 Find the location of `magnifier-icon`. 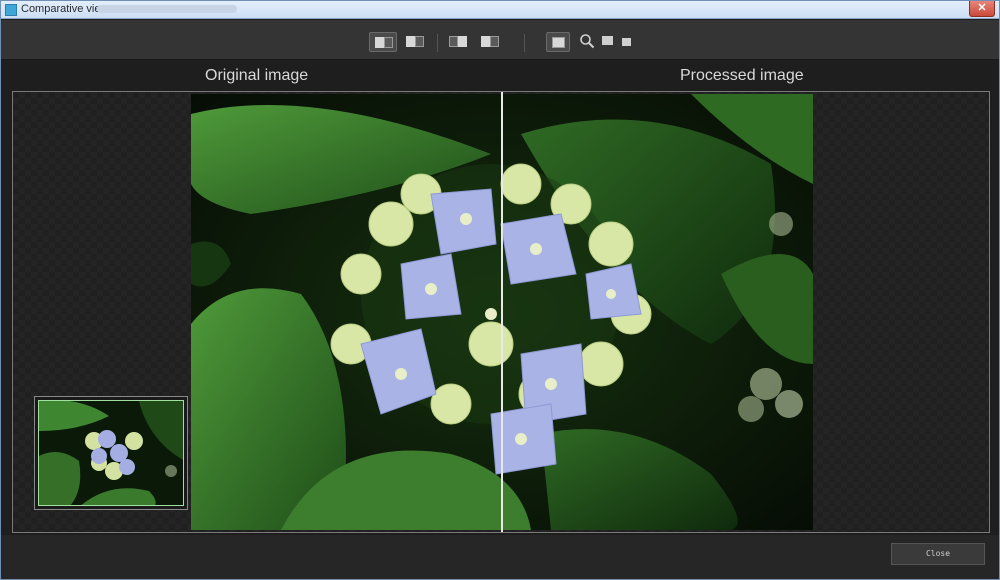

magnifier-icon is located at coordinates (587, 41).